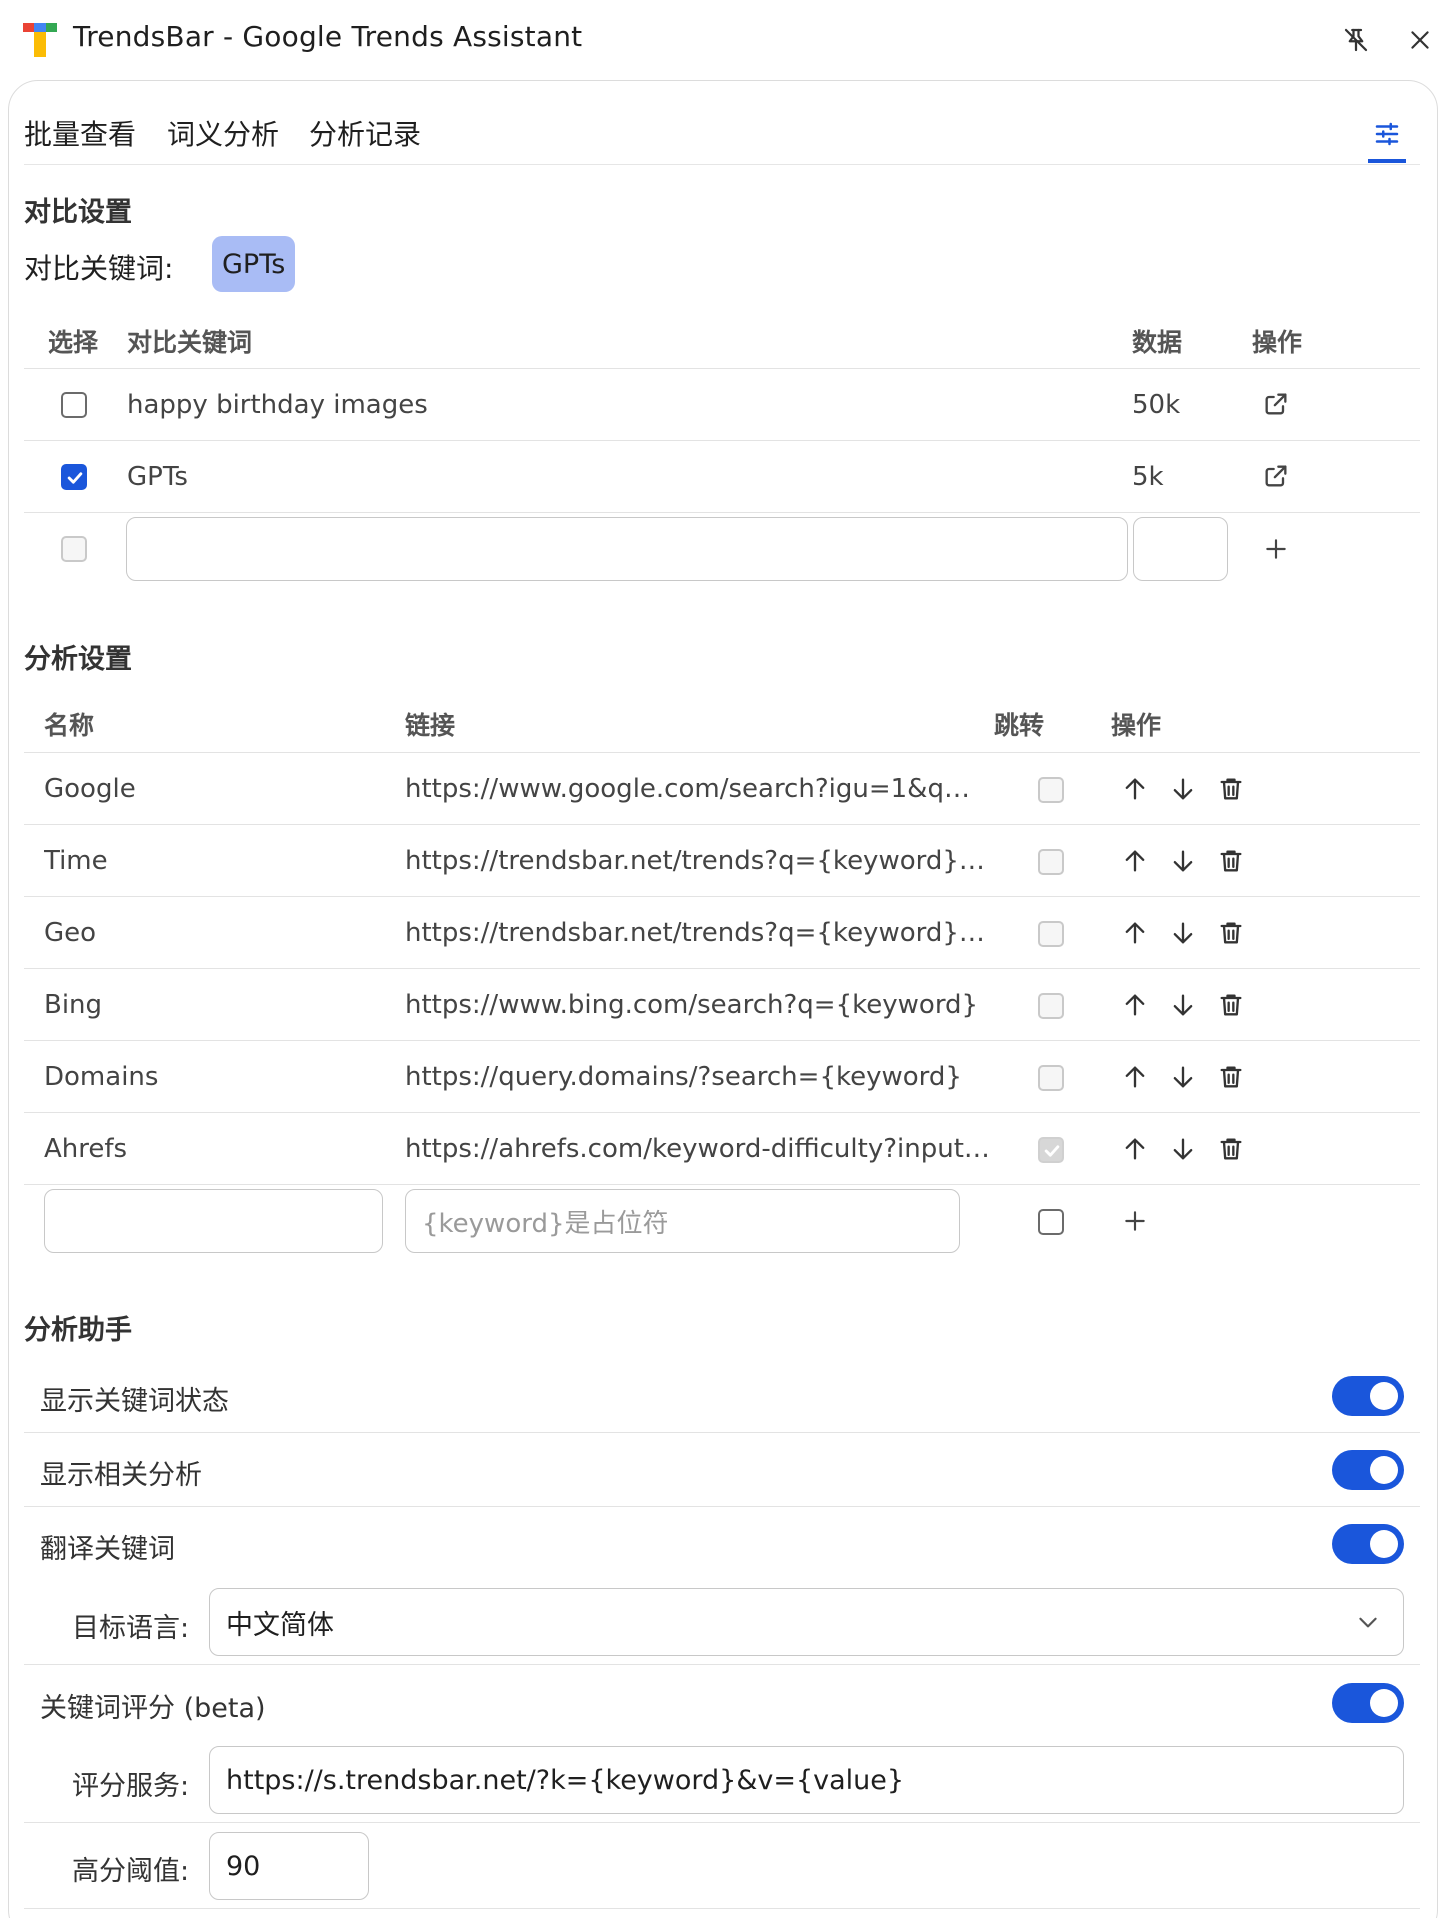  I want to click on sliders-icon, so click(1387, 139).